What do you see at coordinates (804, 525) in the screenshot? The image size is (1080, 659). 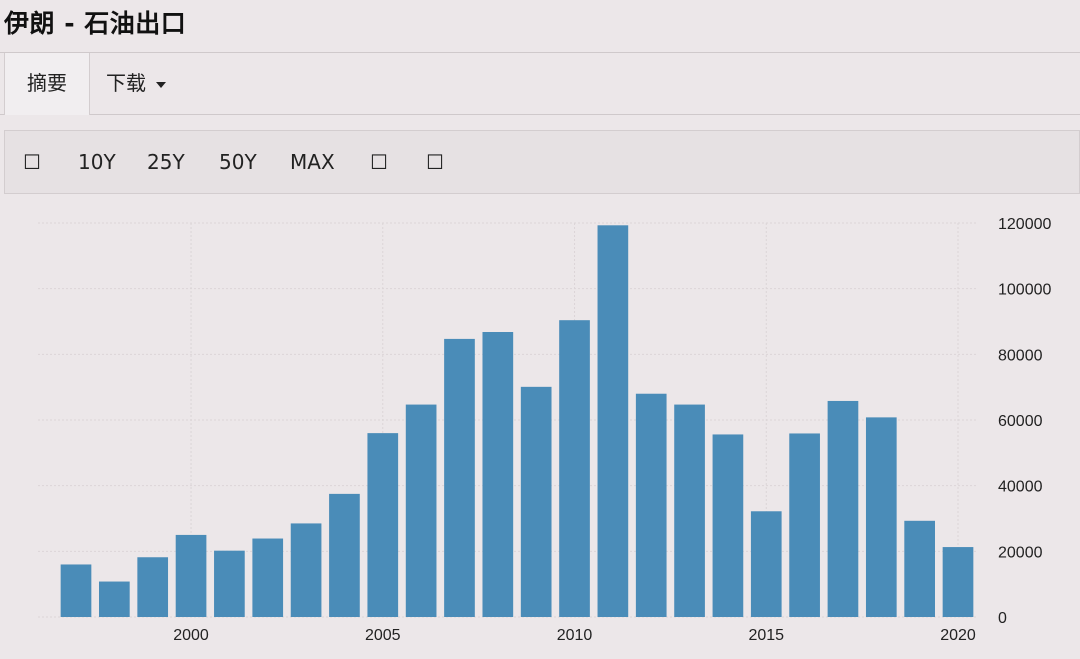 I see `bar-2016` at bounding box center [804, 525].